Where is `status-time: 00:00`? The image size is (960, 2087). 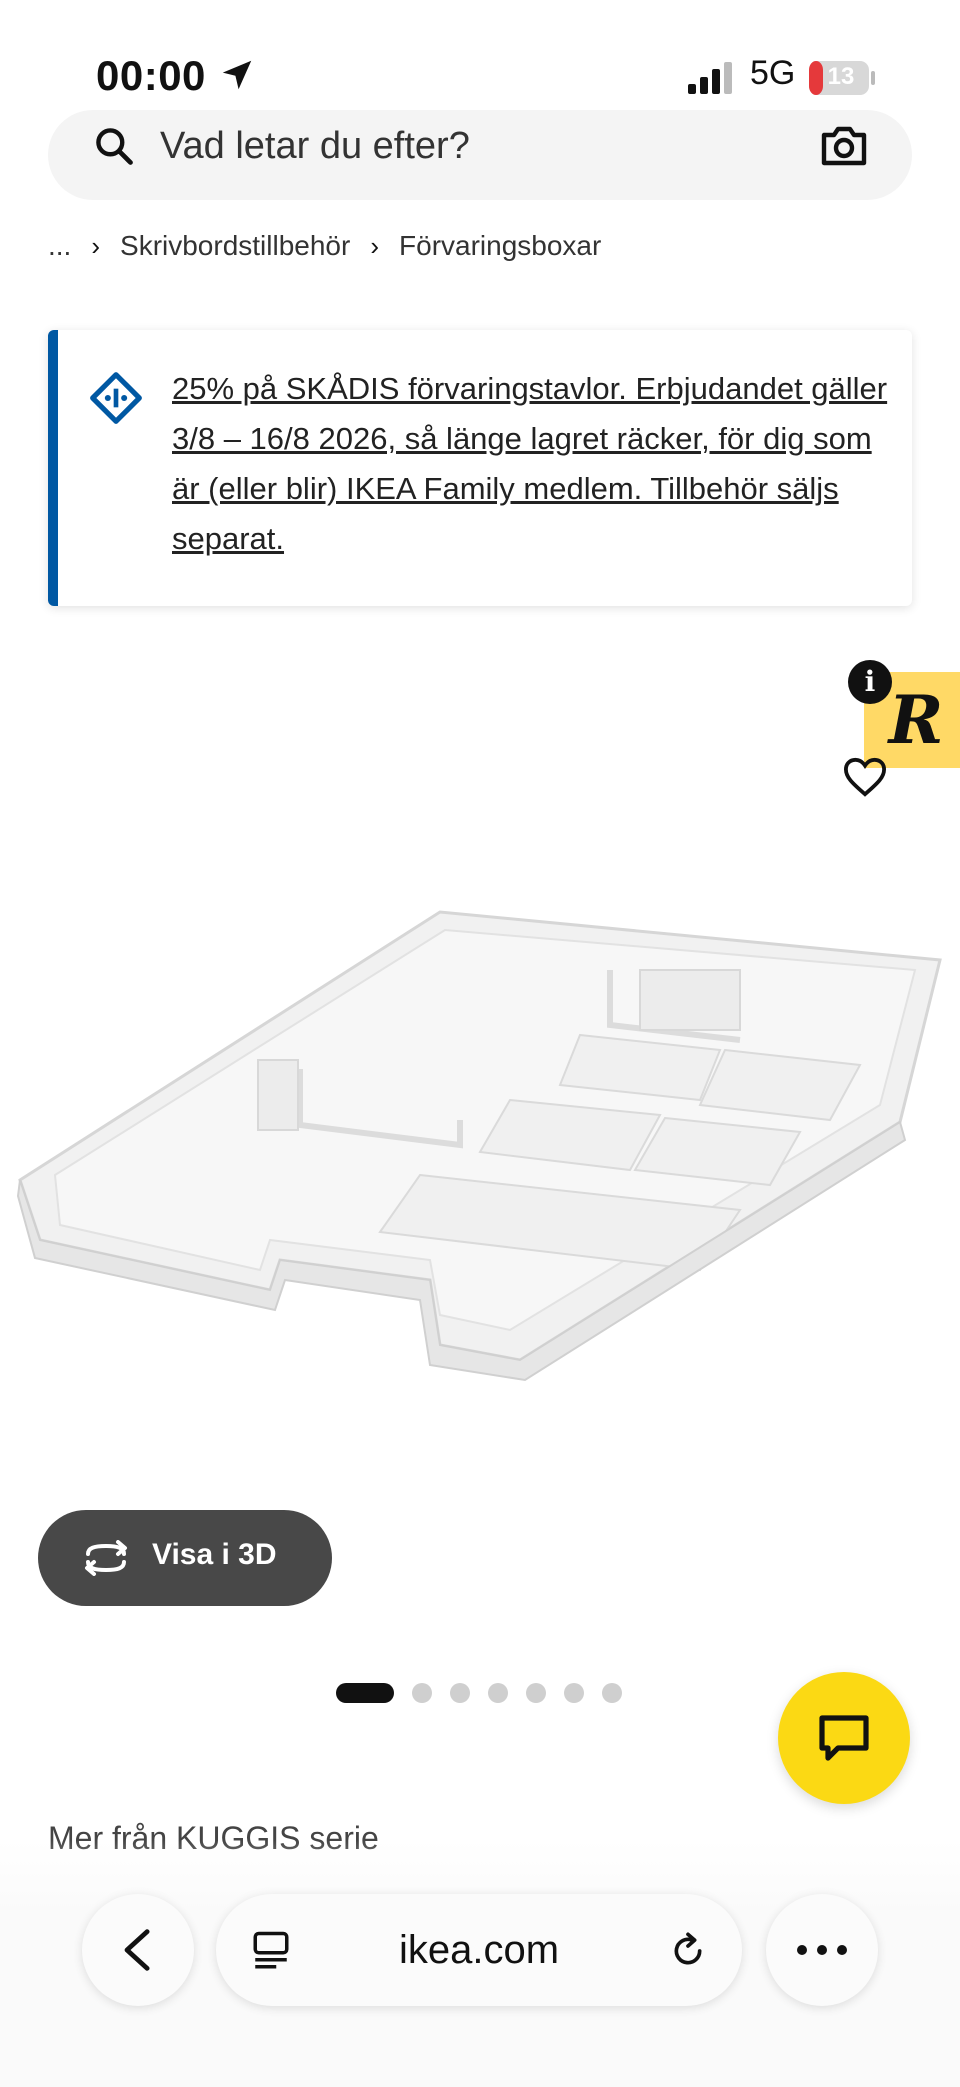
status-time: 00:00 is located at coordinates (151, 75).